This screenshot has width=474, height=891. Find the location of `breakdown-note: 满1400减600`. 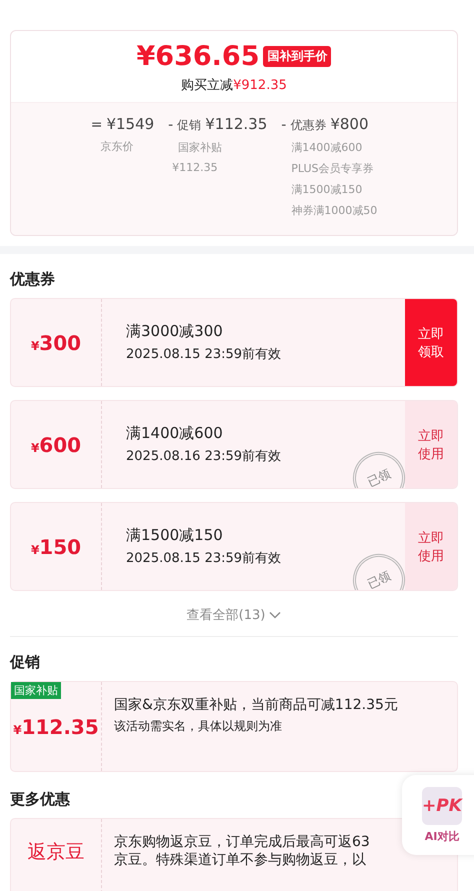

breakdown-note: 满1400减600 is located at coordinates (327, 147).